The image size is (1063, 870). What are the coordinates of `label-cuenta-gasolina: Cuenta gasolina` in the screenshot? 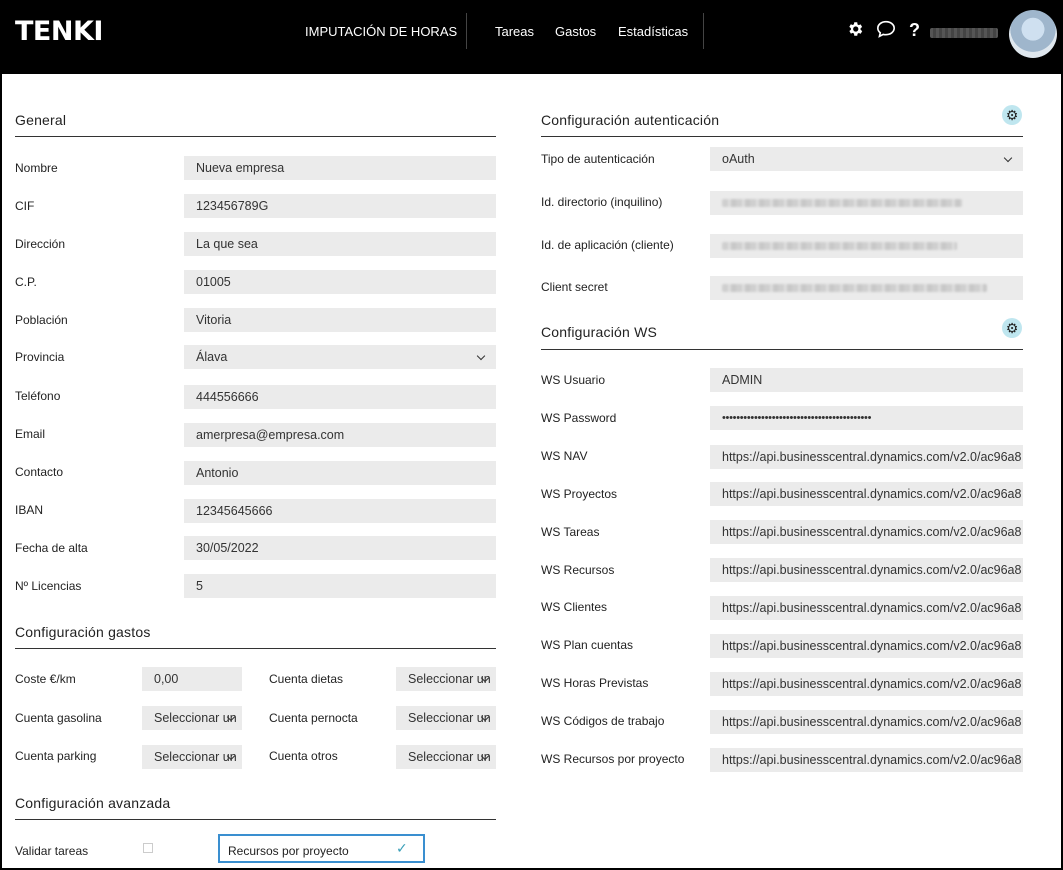 It's located at (58, 718).